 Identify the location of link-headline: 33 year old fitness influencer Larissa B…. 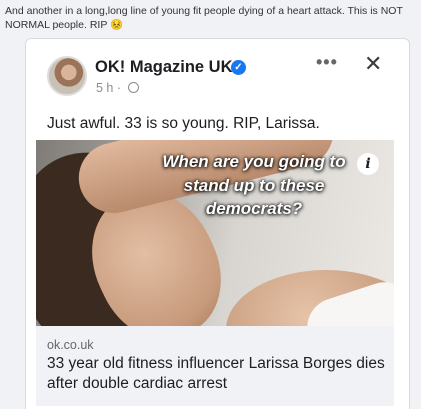
(217, 374).